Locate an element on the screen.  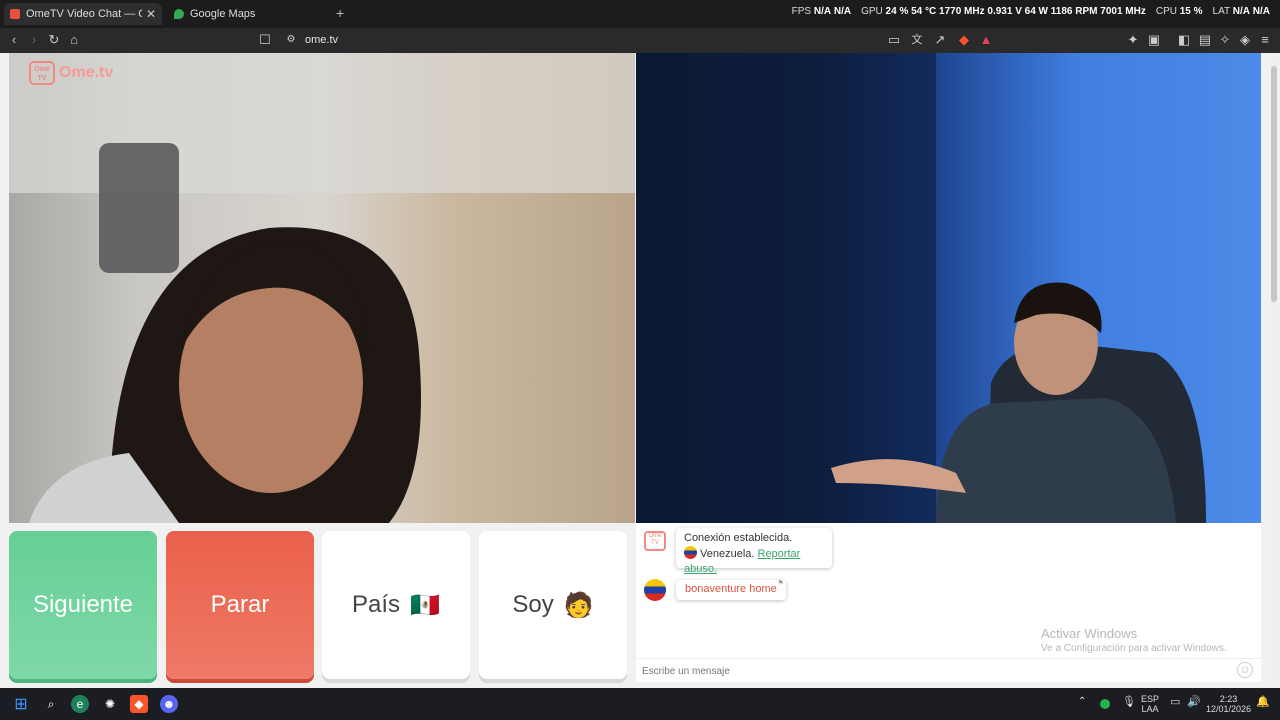
next-button-label: Siguiente is located at coordinates (83, 604).